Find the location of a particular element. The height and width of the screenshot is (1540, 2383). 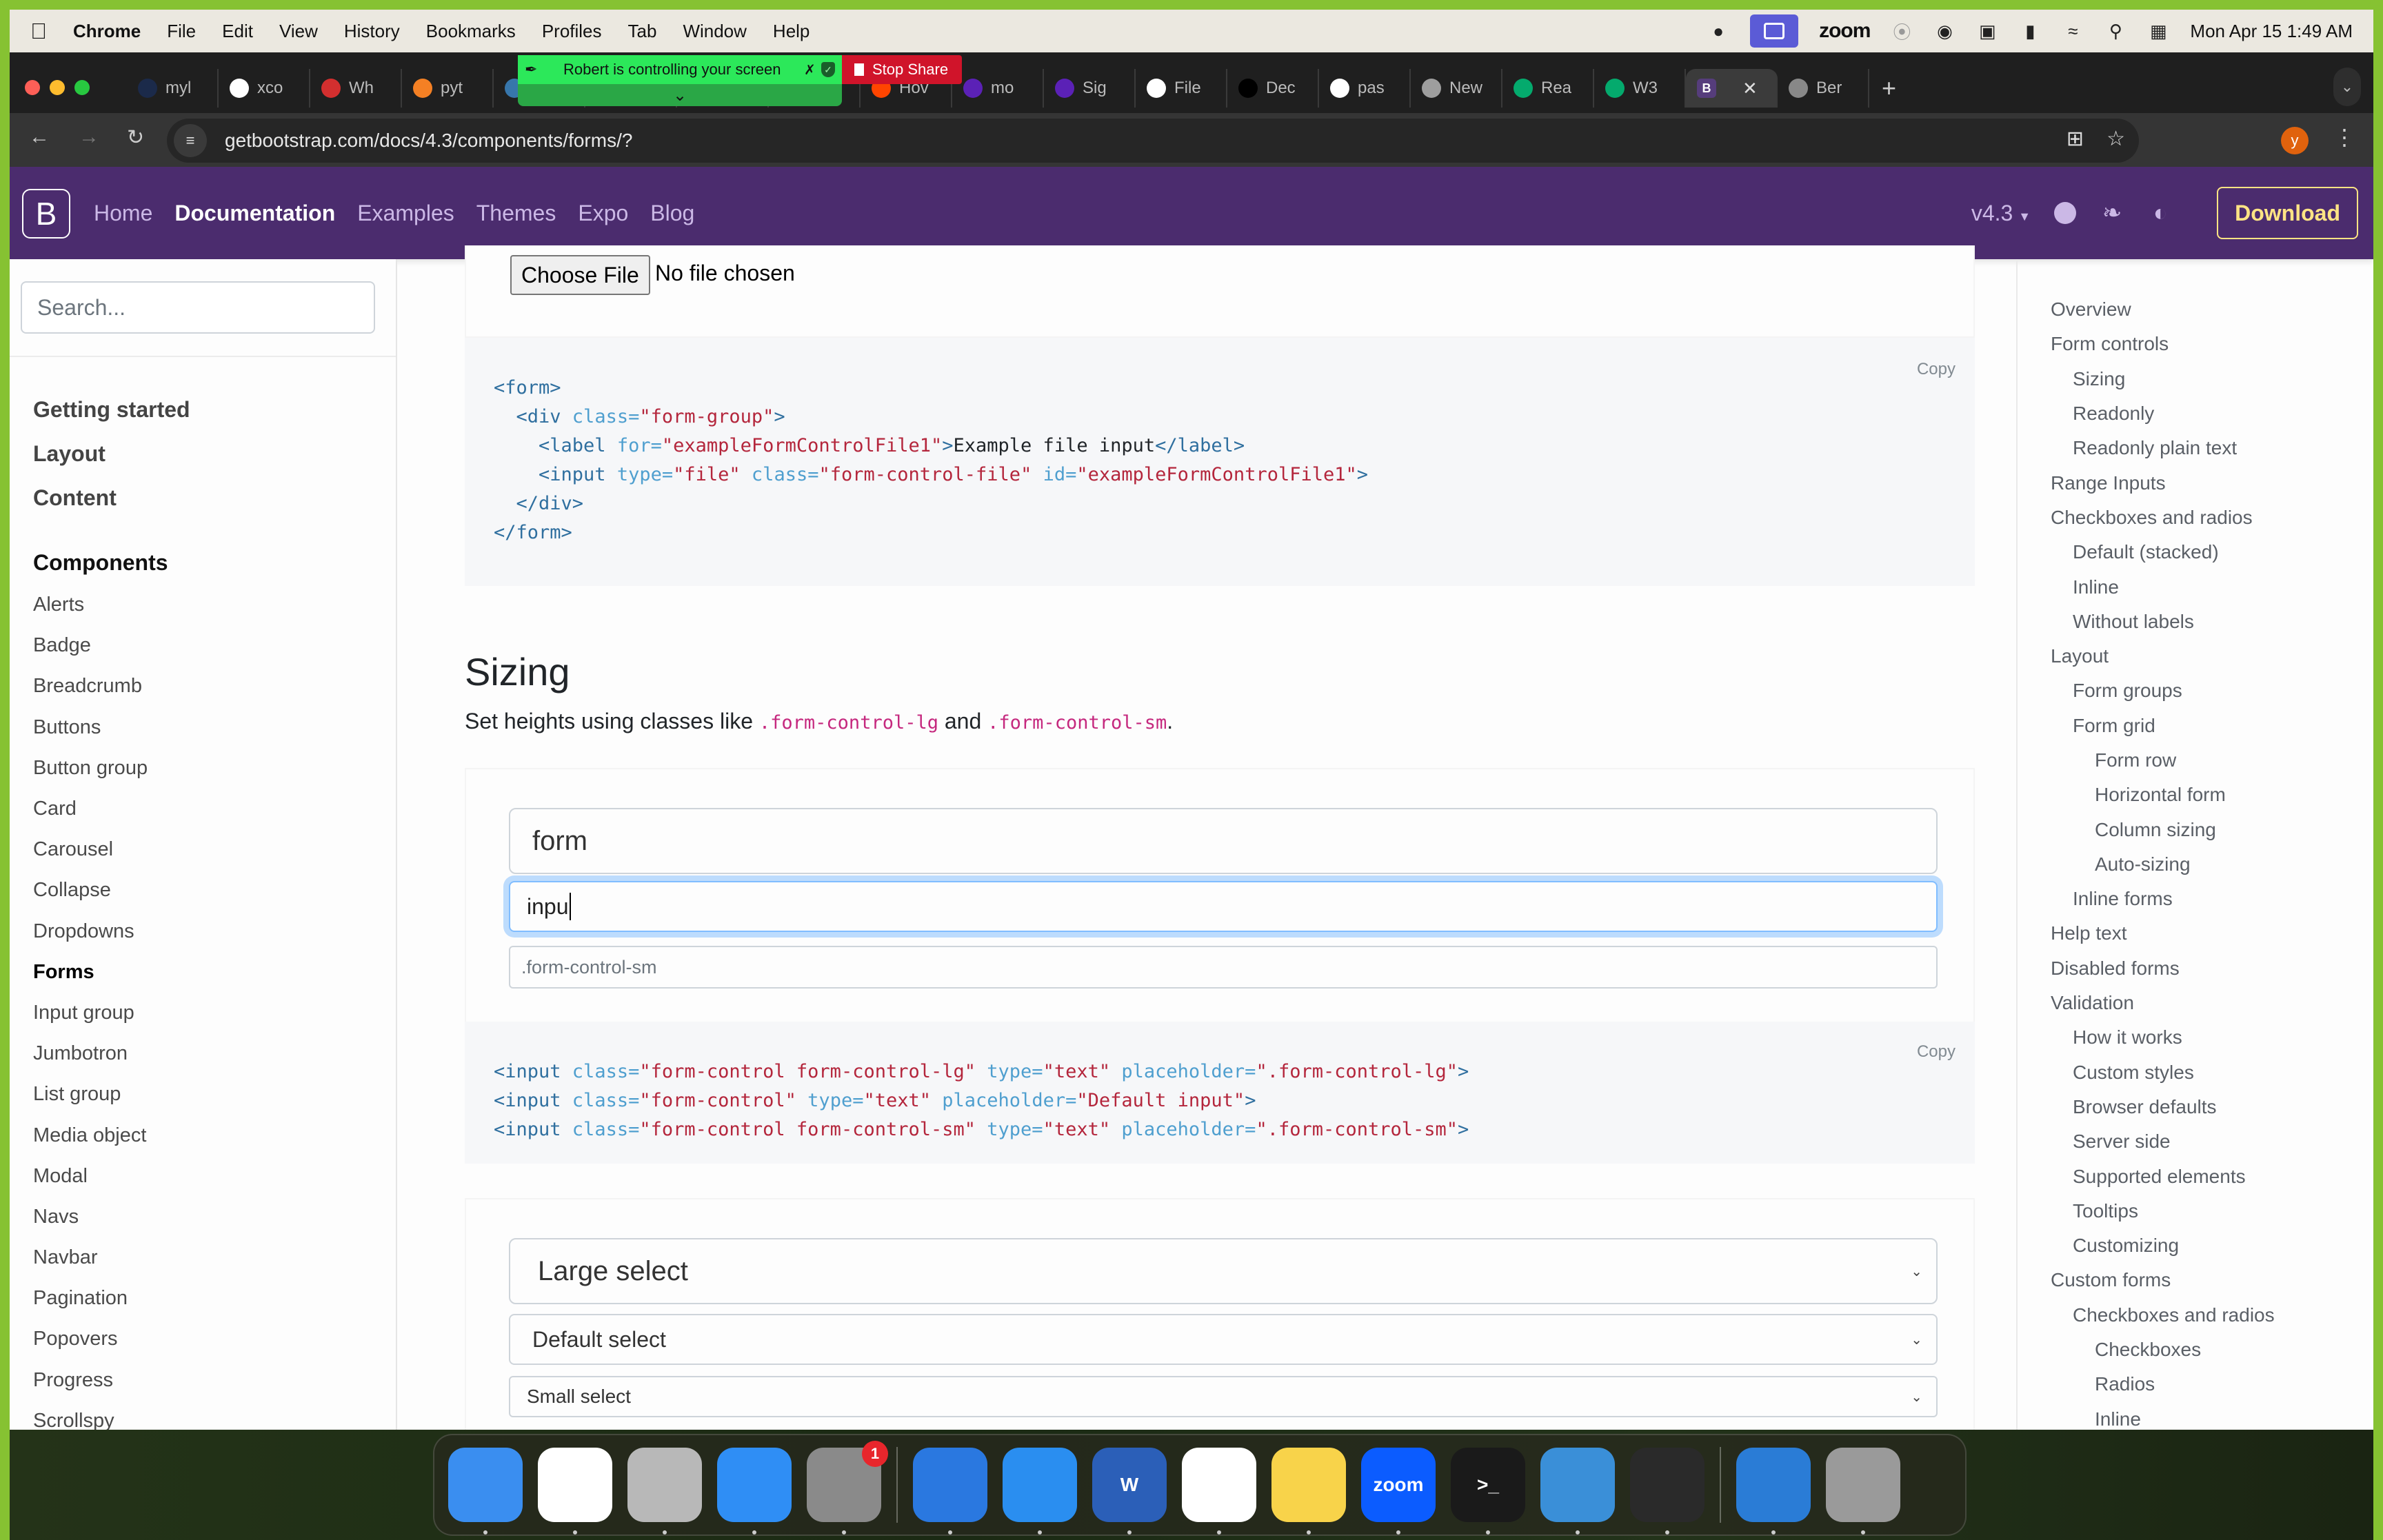

toc-link: Browser defaults is located at coordinates (2163, 1107).